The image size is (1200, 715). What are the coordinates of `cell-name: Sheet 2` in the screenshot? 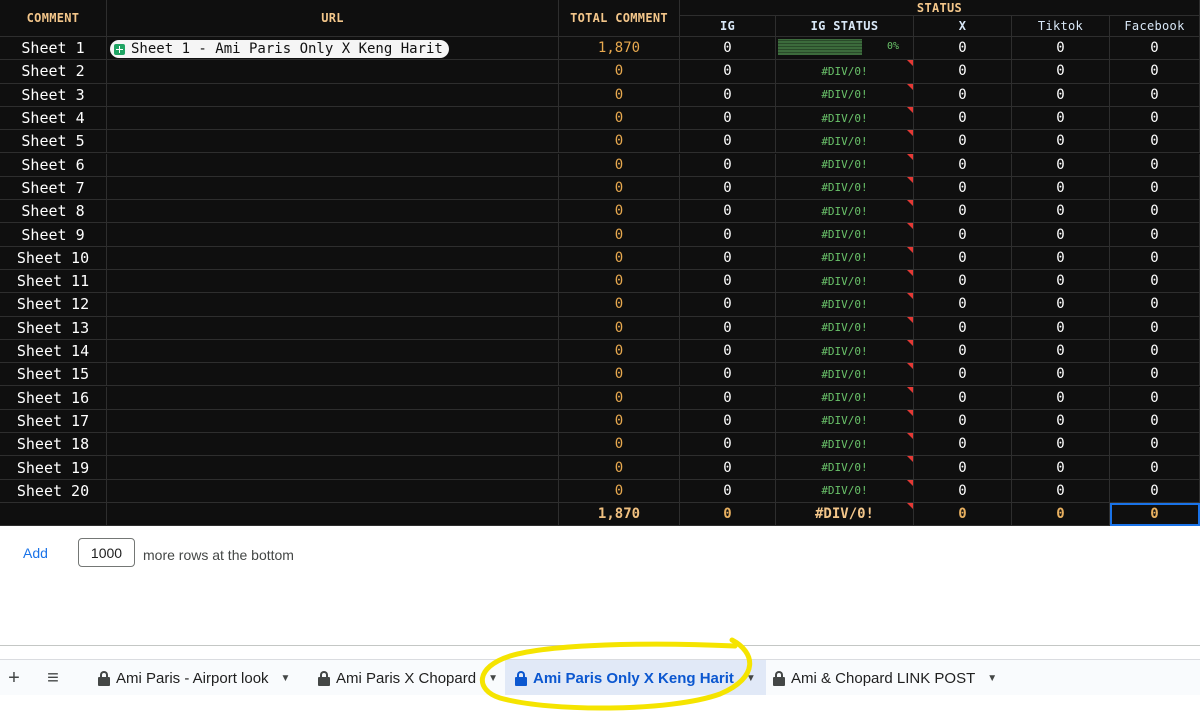 It's located at (53, 72).